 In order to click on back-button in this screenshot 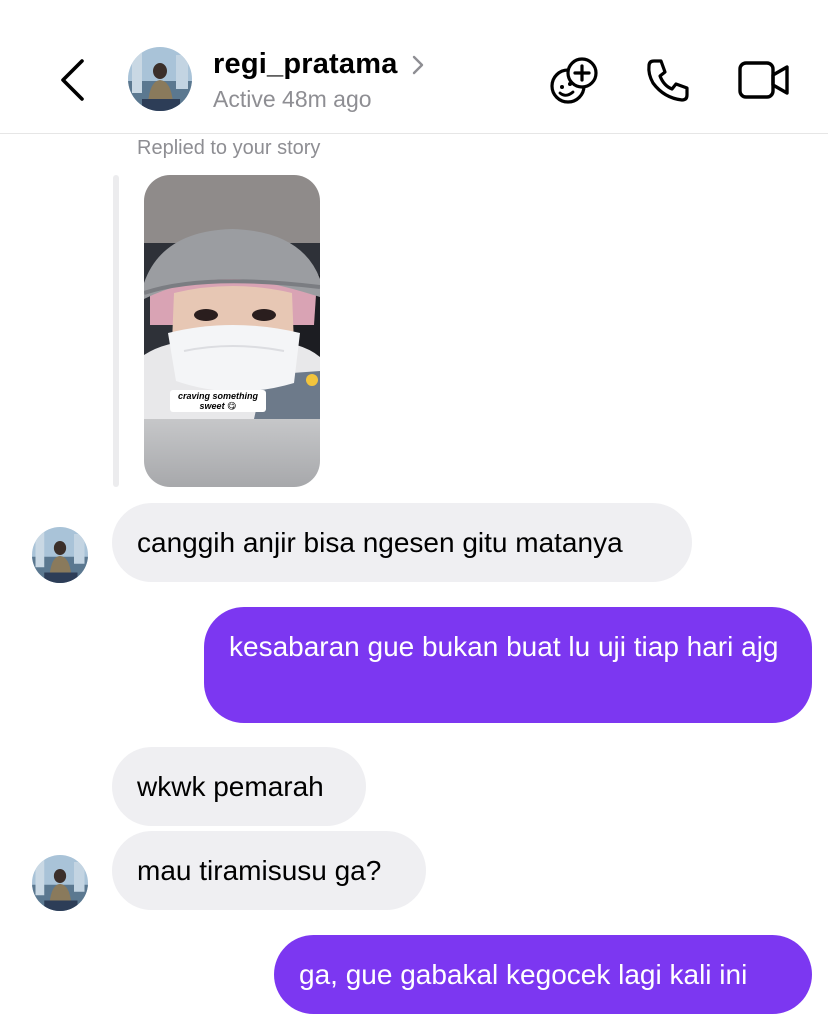, I will do `click(72, 80)`.